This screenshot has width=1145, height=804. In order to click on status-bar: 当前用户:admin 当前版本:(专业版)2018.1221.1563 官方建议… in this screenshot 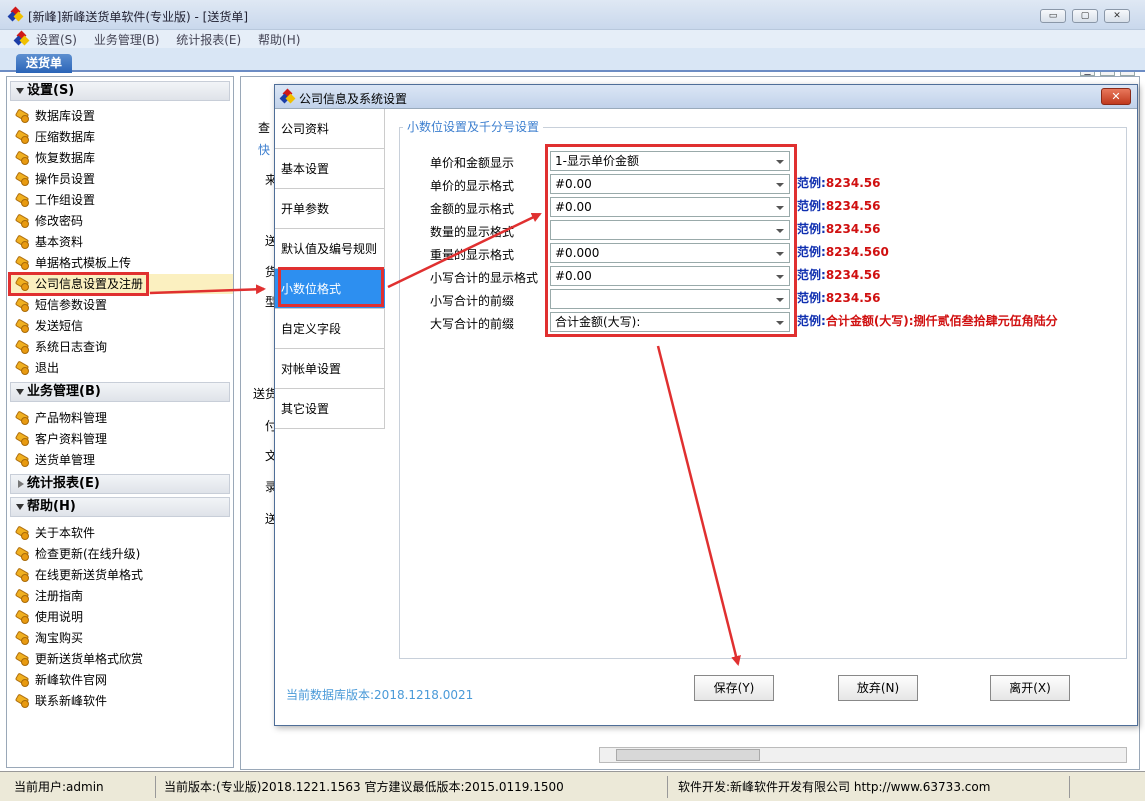, I will do `click(572, 786)`.